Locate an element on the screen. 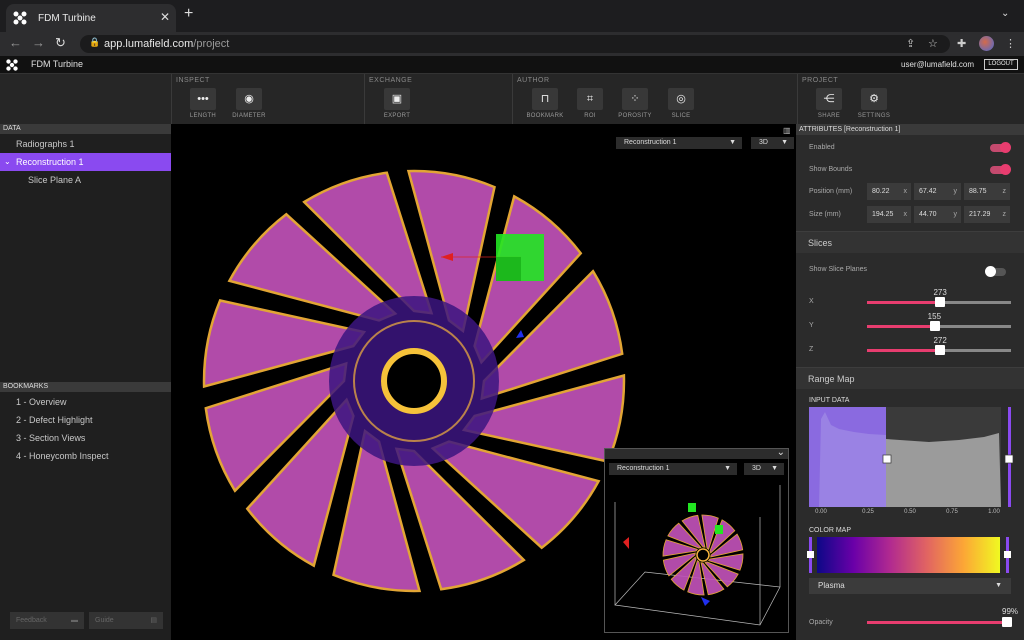 The width and height of the screenshot is (1024, 640). range-map-header: Range Map is located at coordinates (910, 378).